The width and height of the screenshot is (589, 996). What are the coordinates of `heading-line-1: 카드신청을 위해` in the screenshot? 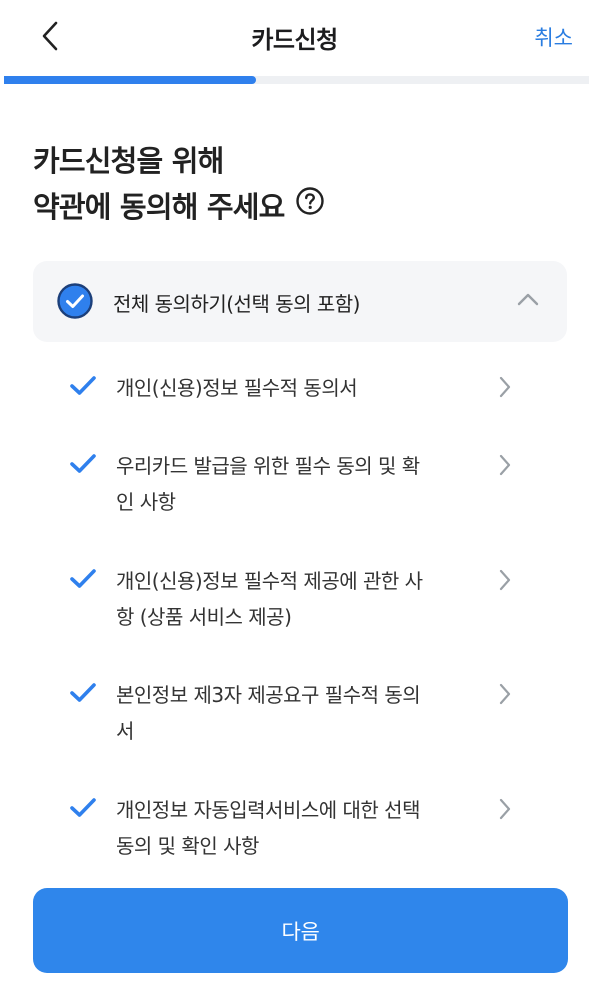 It's located at (128, 161).